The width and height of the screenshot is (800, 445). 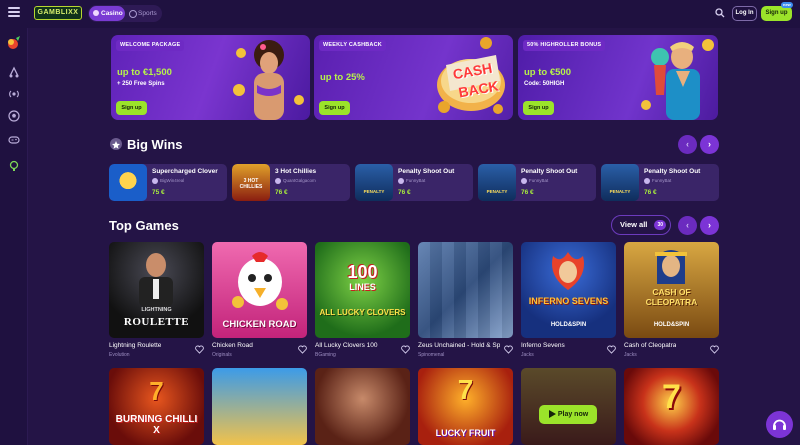 I want to click on game-tile: Zeus Unchained - Hold & Spin Spinomenal, so click(x=465, y=300).